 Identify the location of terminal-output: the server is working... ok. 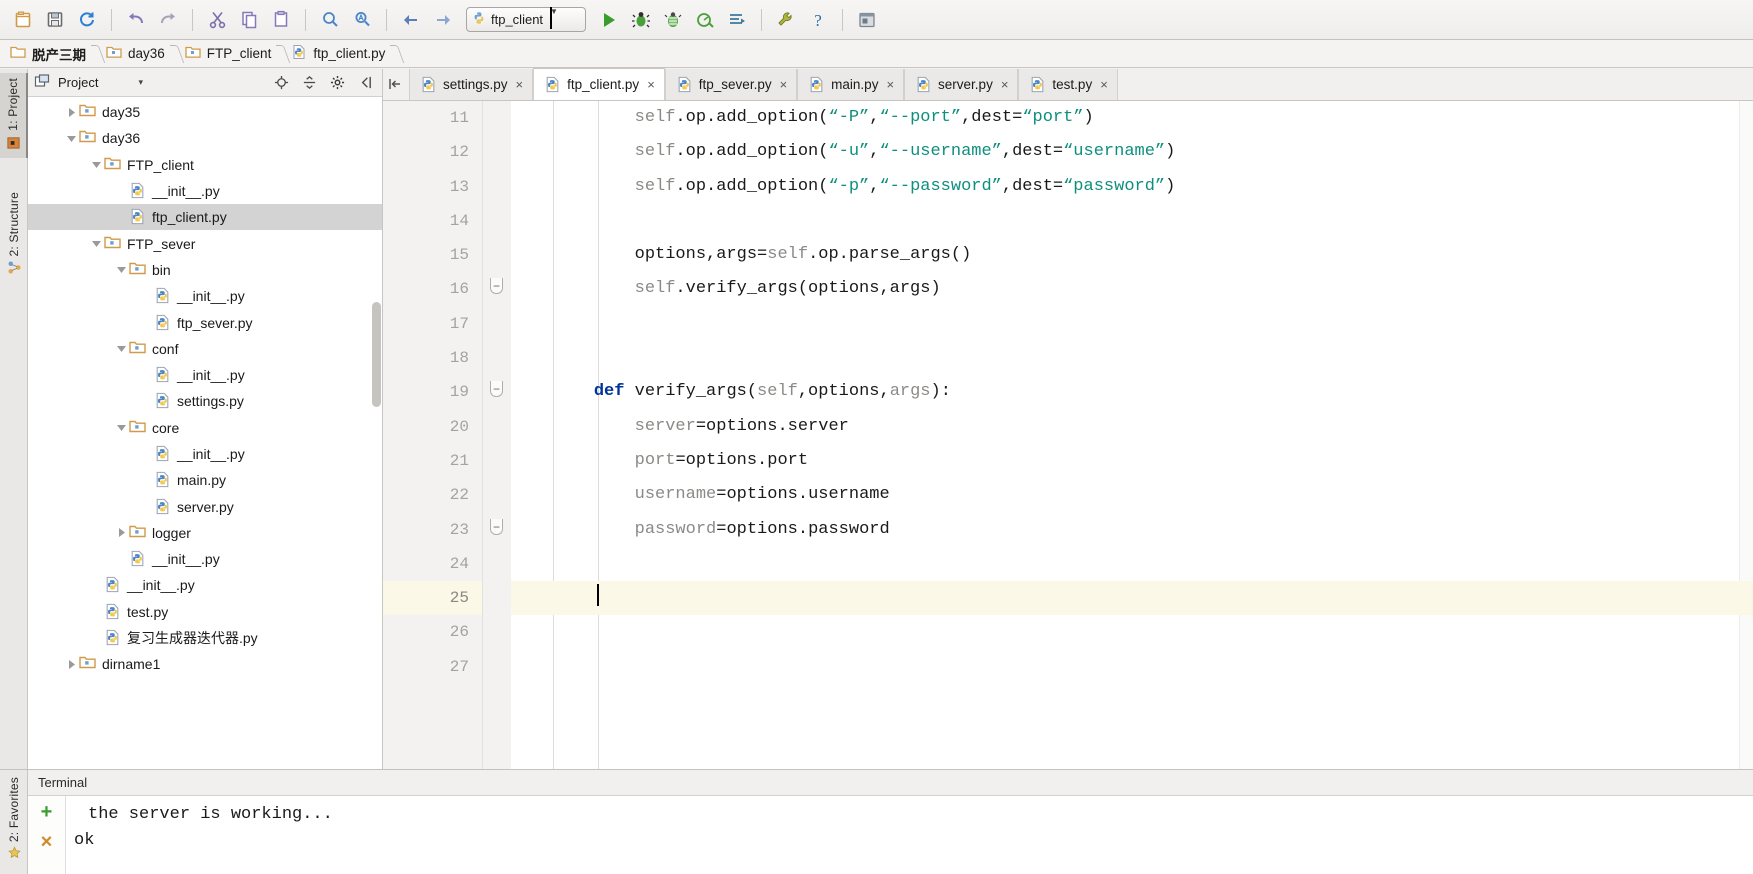
(909, 835).